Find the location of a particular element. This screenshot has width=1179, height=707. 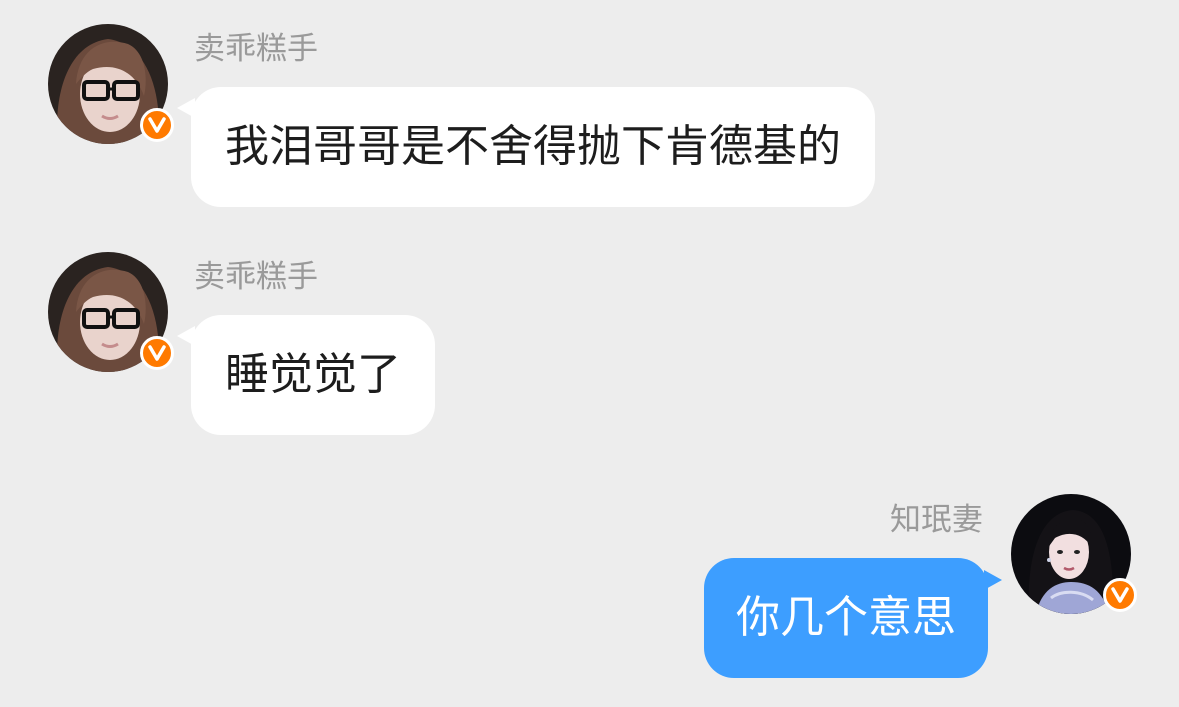

message-bubble: 我泪哥哥是不舍得抛下肯德基的 is located at coordinates (533, 147).